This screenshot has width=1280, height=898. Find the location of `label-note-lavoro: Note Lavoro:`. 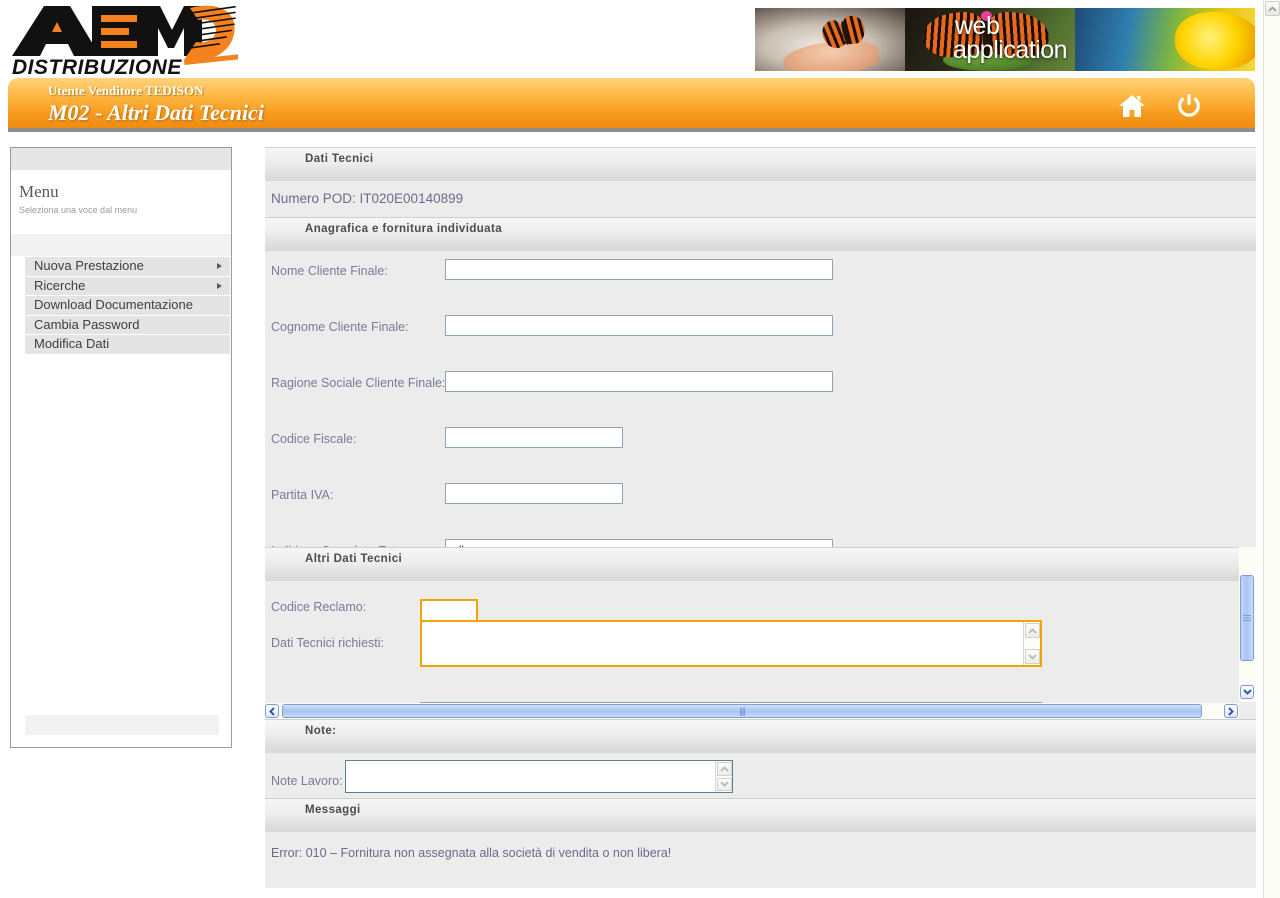

label-note-lavoro: Note Lavoro: is located at coordinates (307, 781).